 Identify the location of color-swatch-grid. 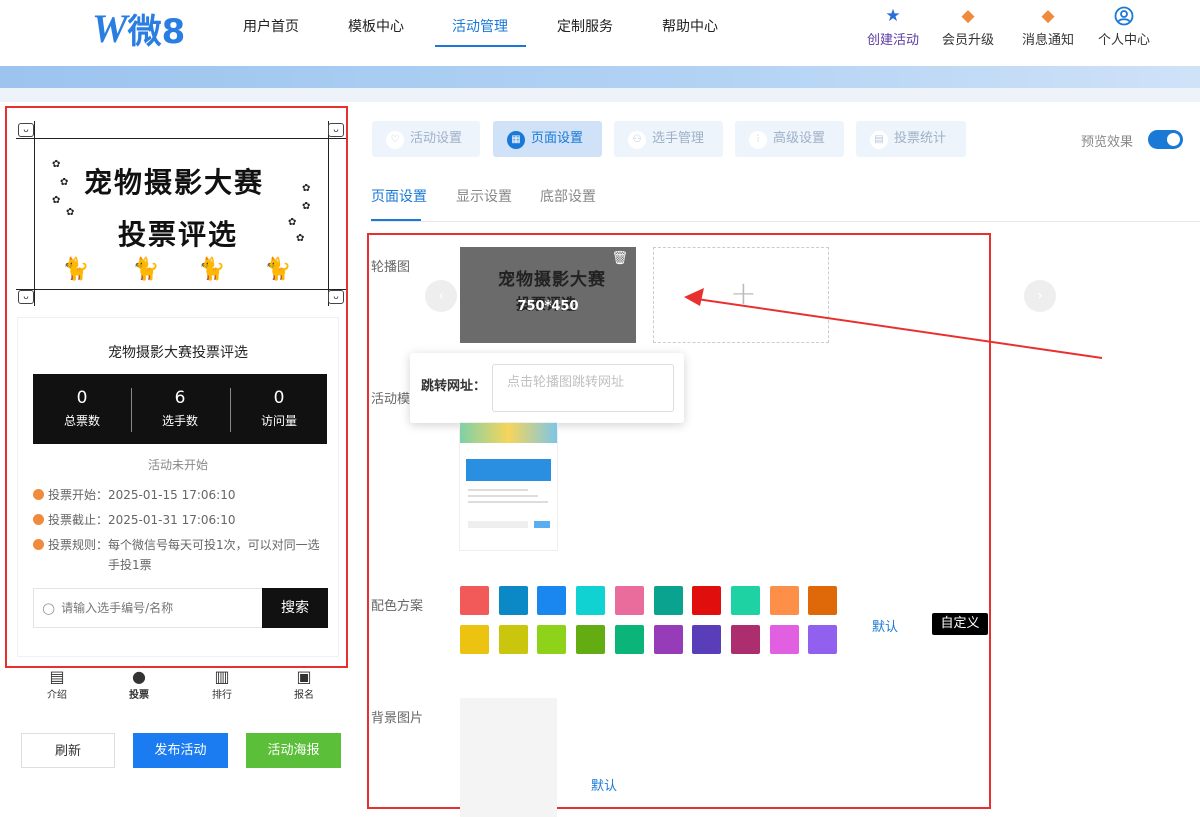
(650, 621).